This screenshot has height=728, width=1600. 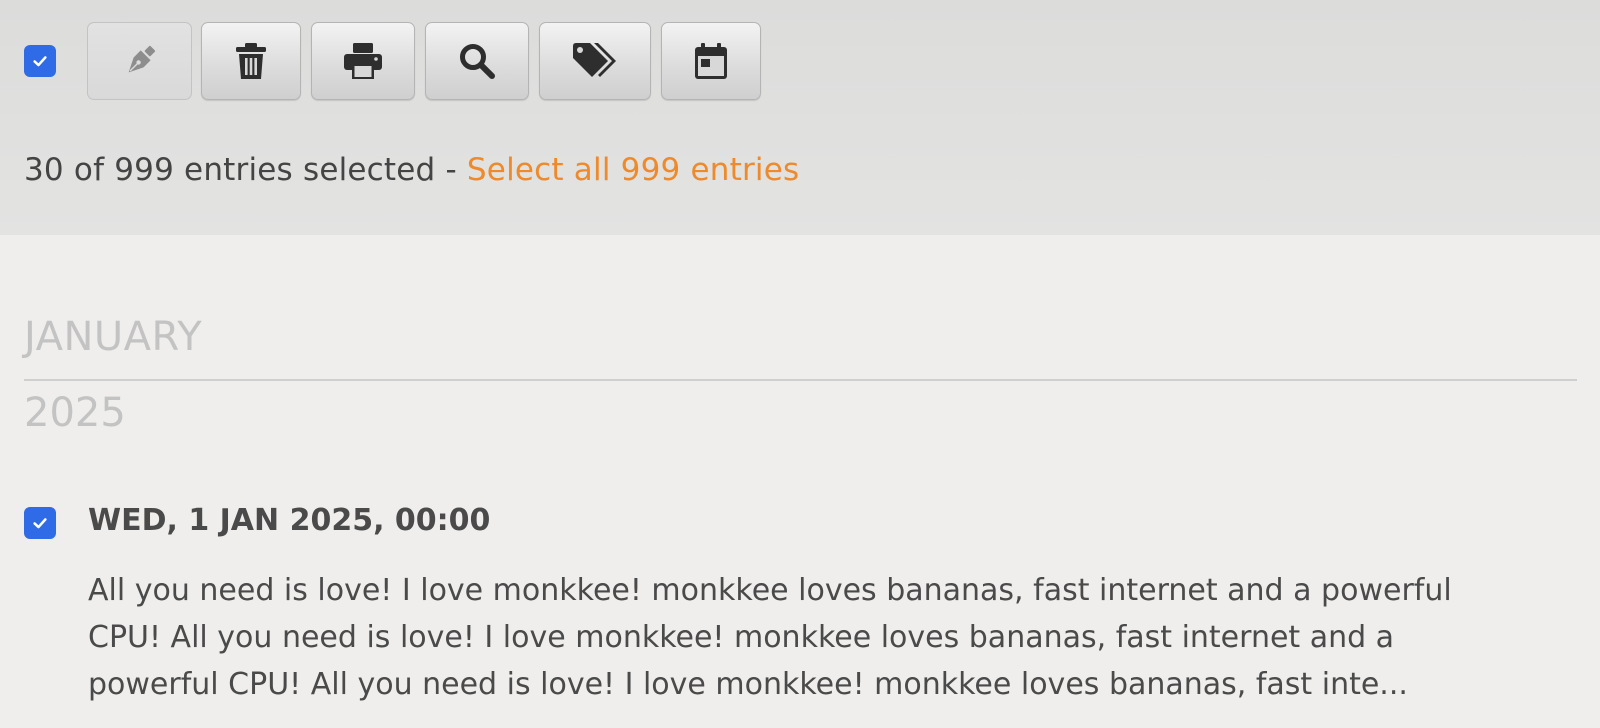 I want to click on delete-button, so click(x=251, y=61).